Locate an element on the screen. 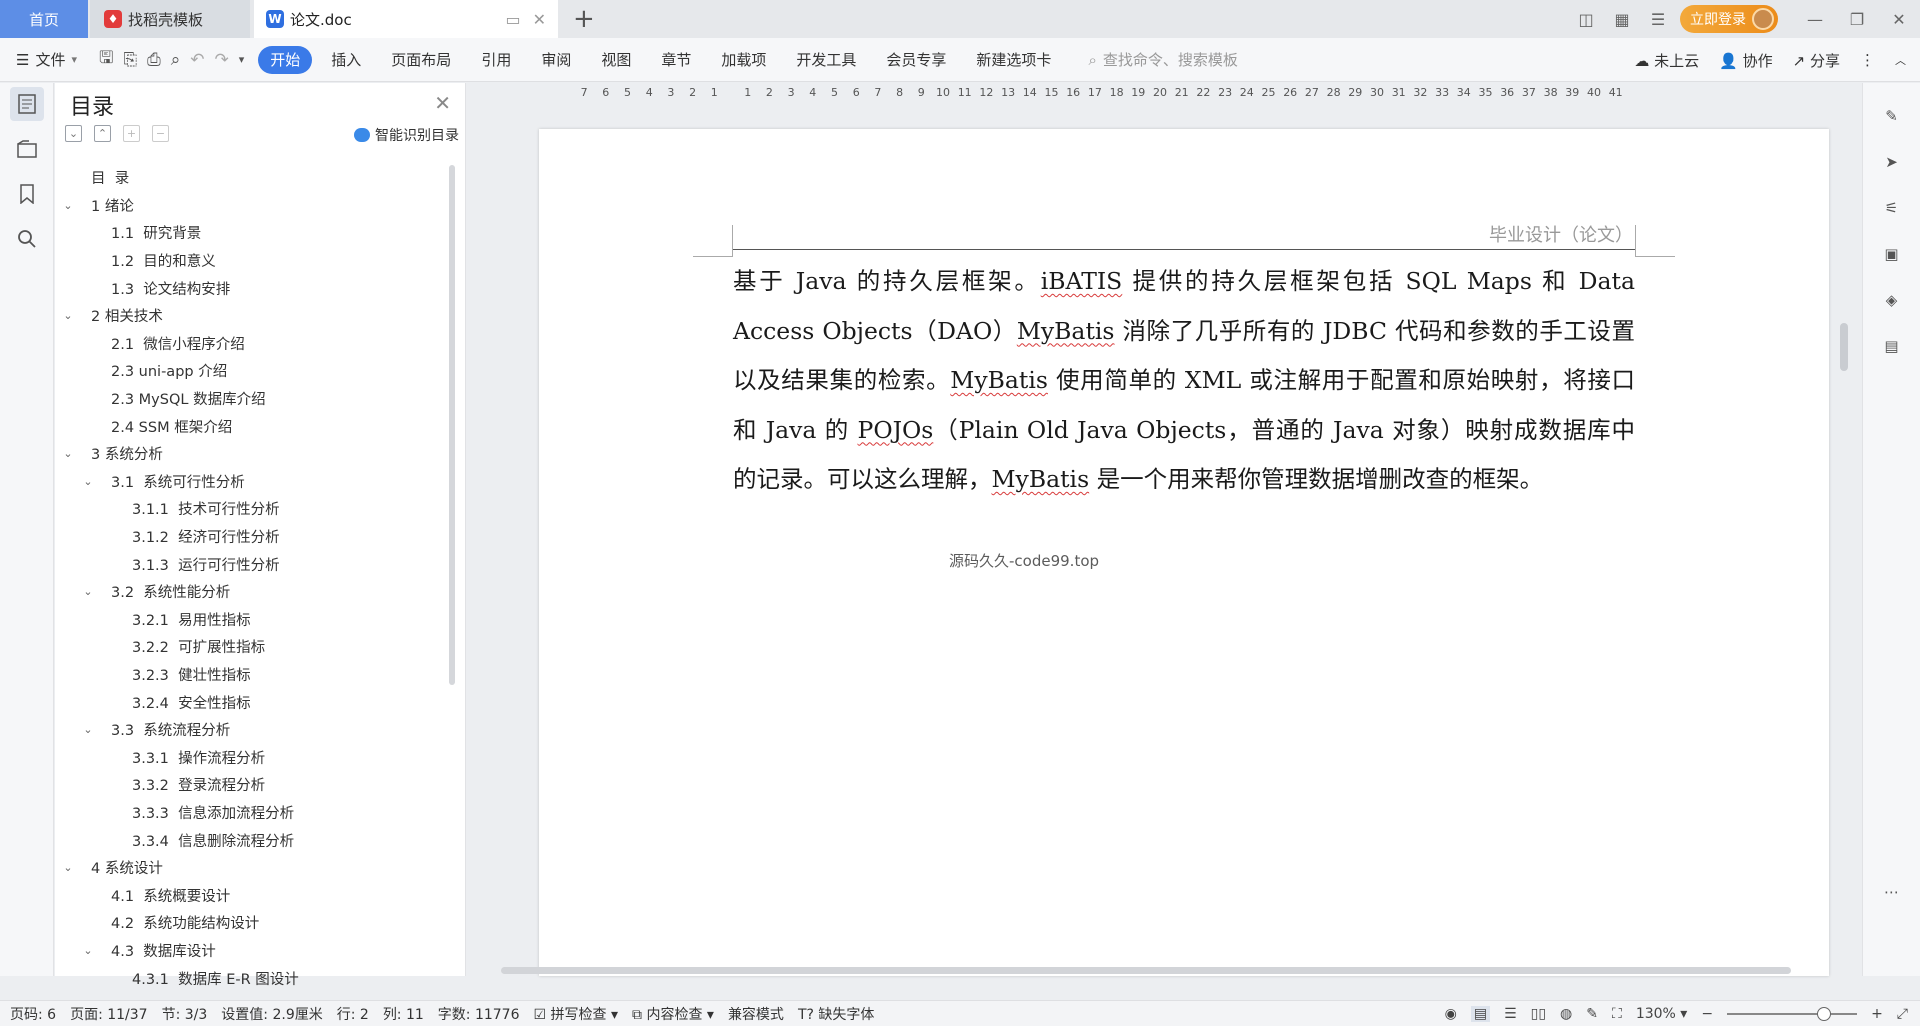  zoom-out-icon: − is located at coordinates (1707, 1014).